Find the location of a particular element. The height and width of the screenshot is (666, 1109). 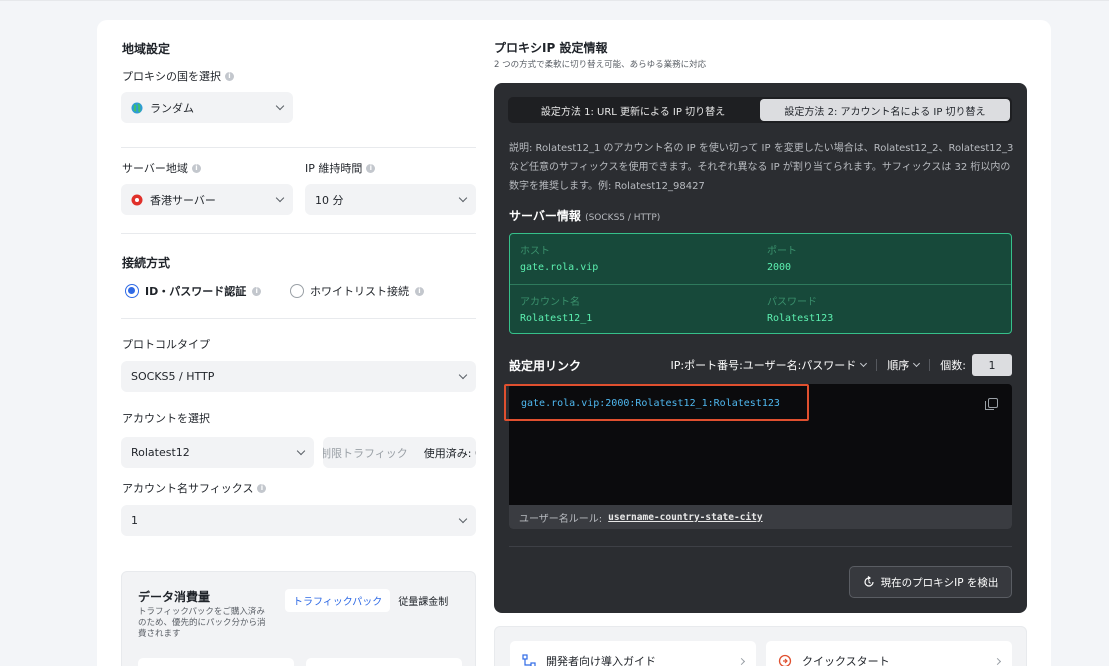

server-region-value: 香港サーバー is located at coordinates (183, 200).